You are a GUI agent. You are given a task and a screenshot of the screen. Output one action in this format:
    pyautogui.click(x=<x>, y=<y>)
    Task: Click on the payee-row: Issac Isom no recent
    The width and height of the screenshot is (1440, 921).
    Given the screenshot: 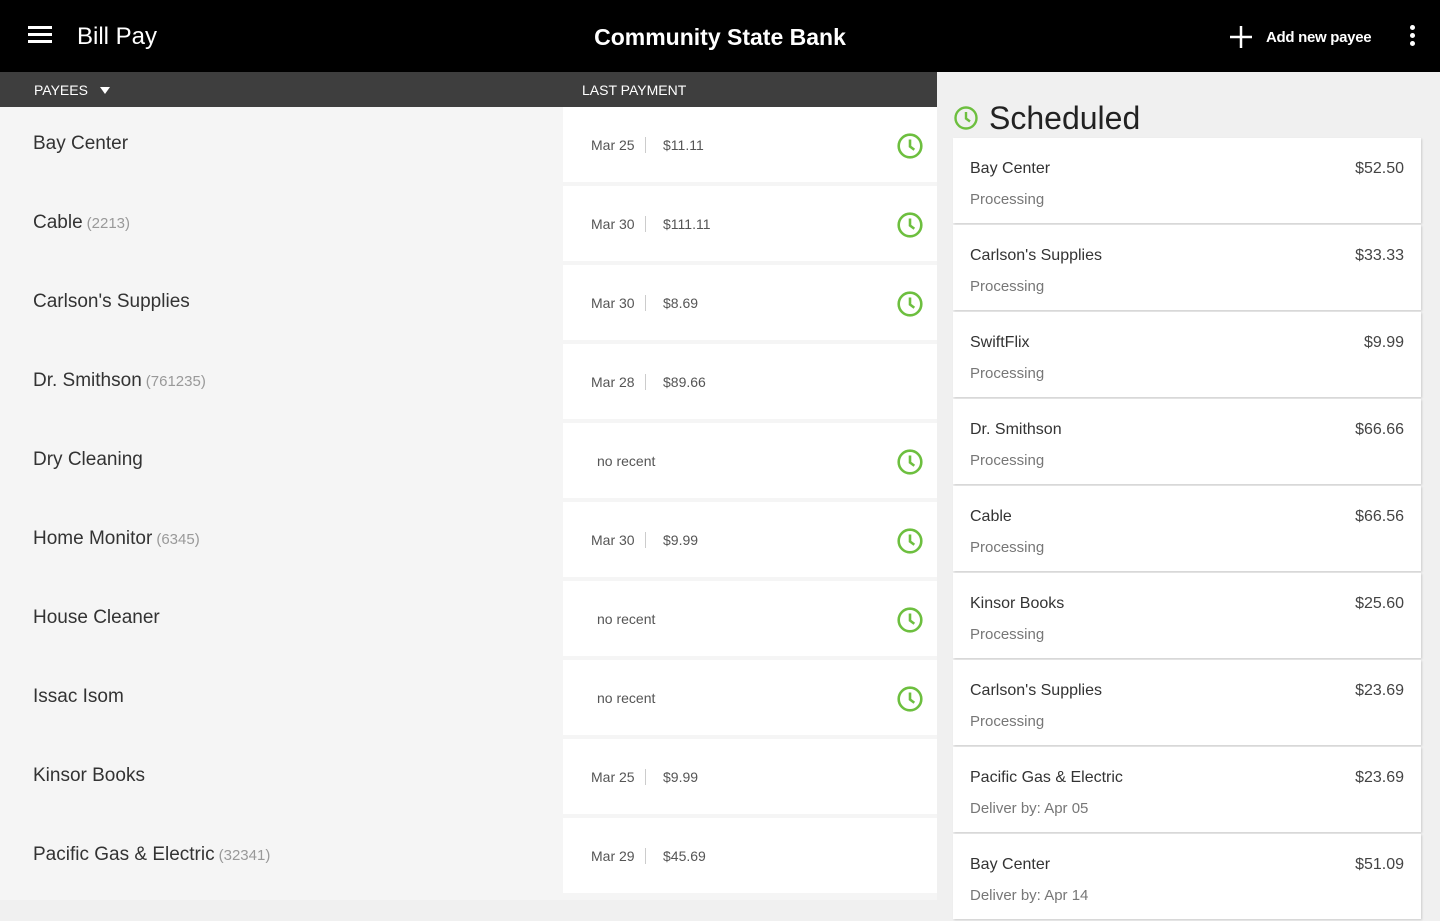 What is the action you would take?
    pyautogui.click(x=468, y=699)
    